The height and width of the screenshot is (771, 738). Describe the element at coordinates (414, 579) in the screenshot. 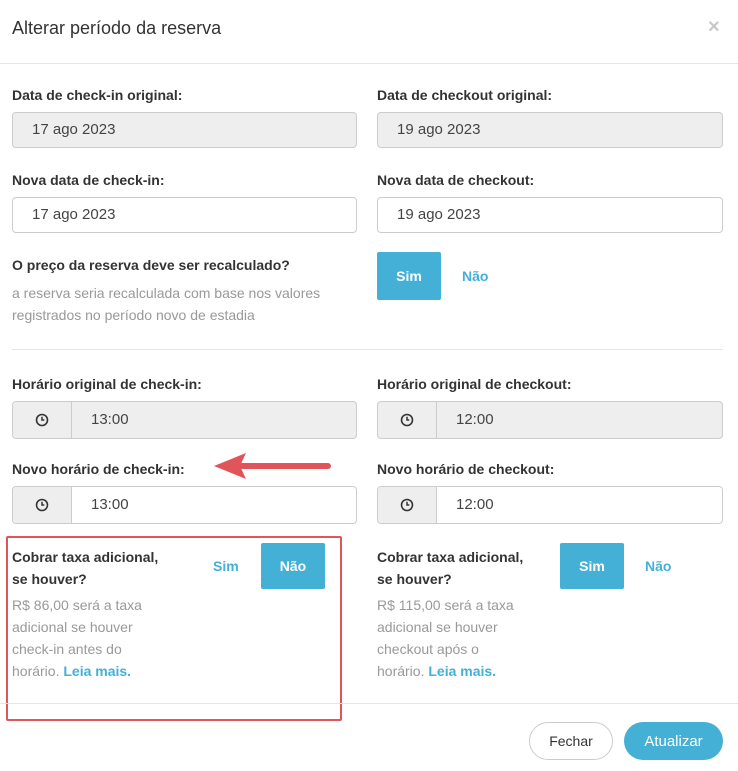

I see `fee-checkout-question-line2: se houver?` at that location.